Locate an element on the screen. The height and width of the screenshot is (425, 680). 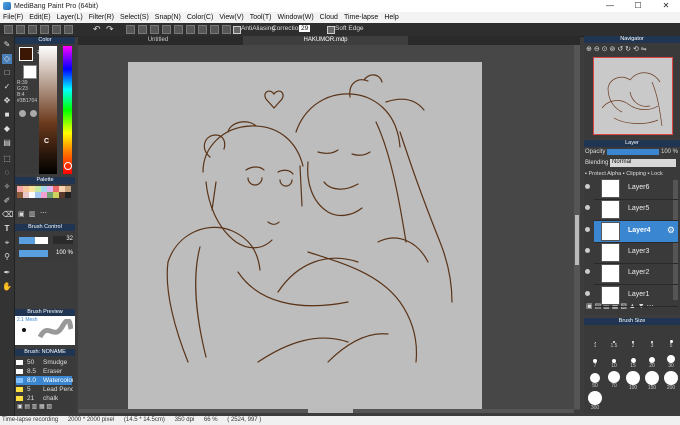
eraser-tool-icon: ◇ is located at coordinates (7, 59).